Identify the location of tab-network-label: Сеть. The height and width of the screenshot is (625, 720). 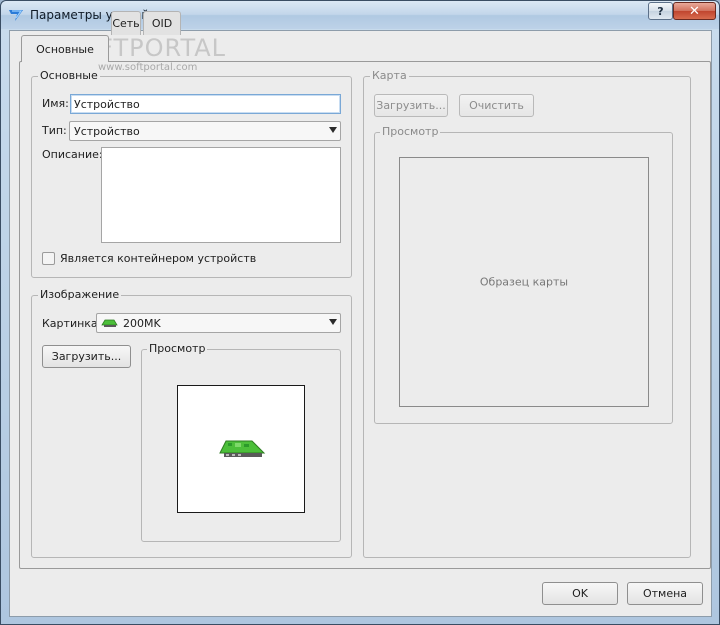
(126, 23).